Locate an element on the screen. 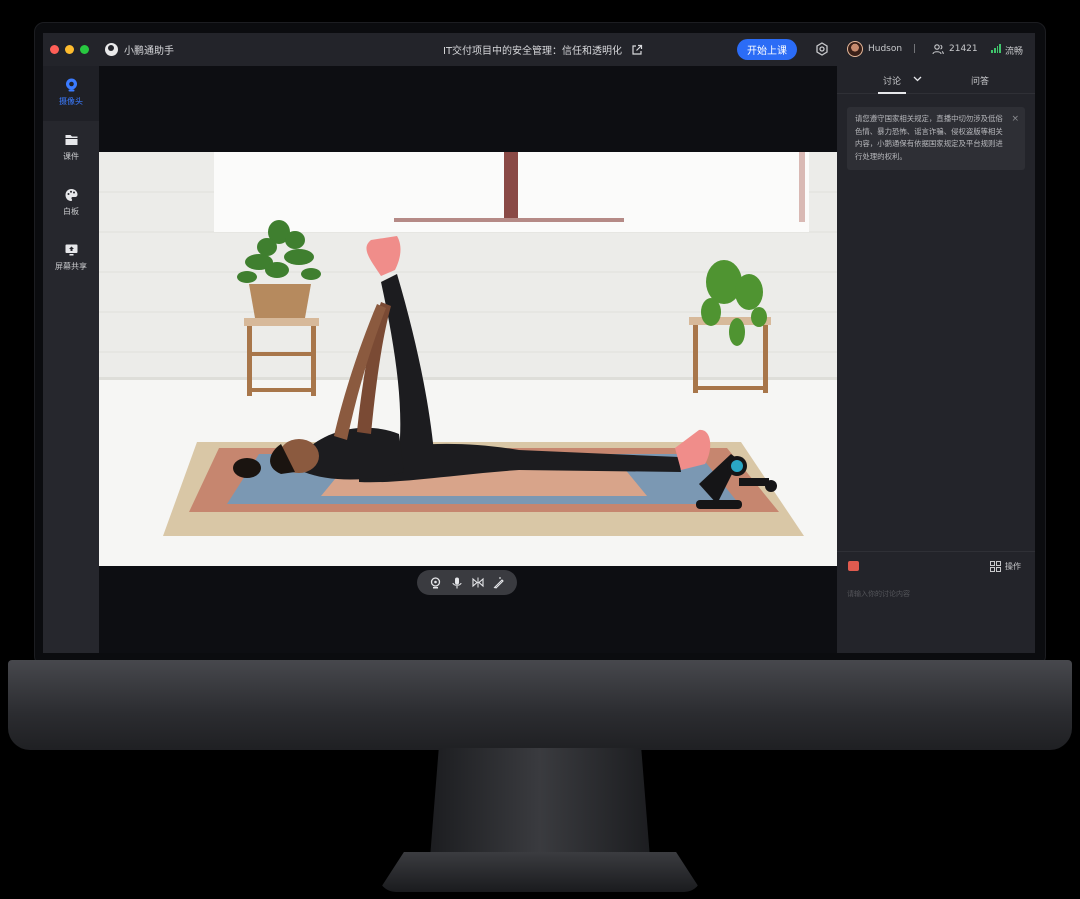 This screenshot has height=899, width=1080. close-window-button is located at coordinates (54, 49).